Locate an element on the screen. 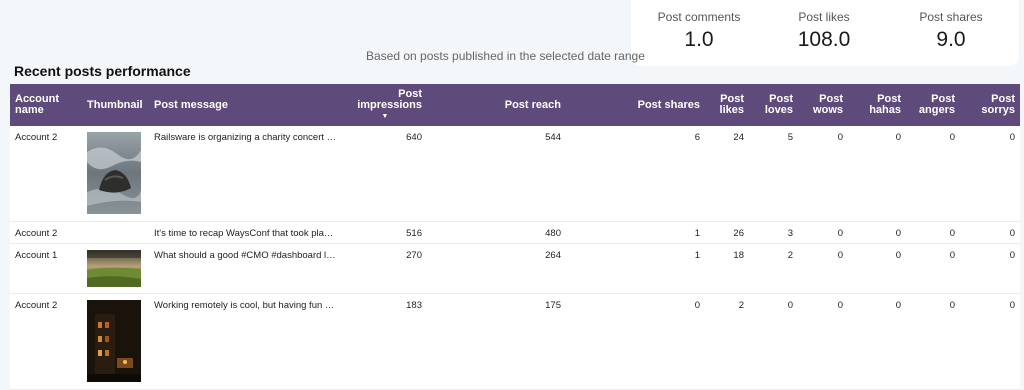 The width and height of the screenshot is (1024, 390). kpi-label: Post comments is located at coordinates (699, 17).